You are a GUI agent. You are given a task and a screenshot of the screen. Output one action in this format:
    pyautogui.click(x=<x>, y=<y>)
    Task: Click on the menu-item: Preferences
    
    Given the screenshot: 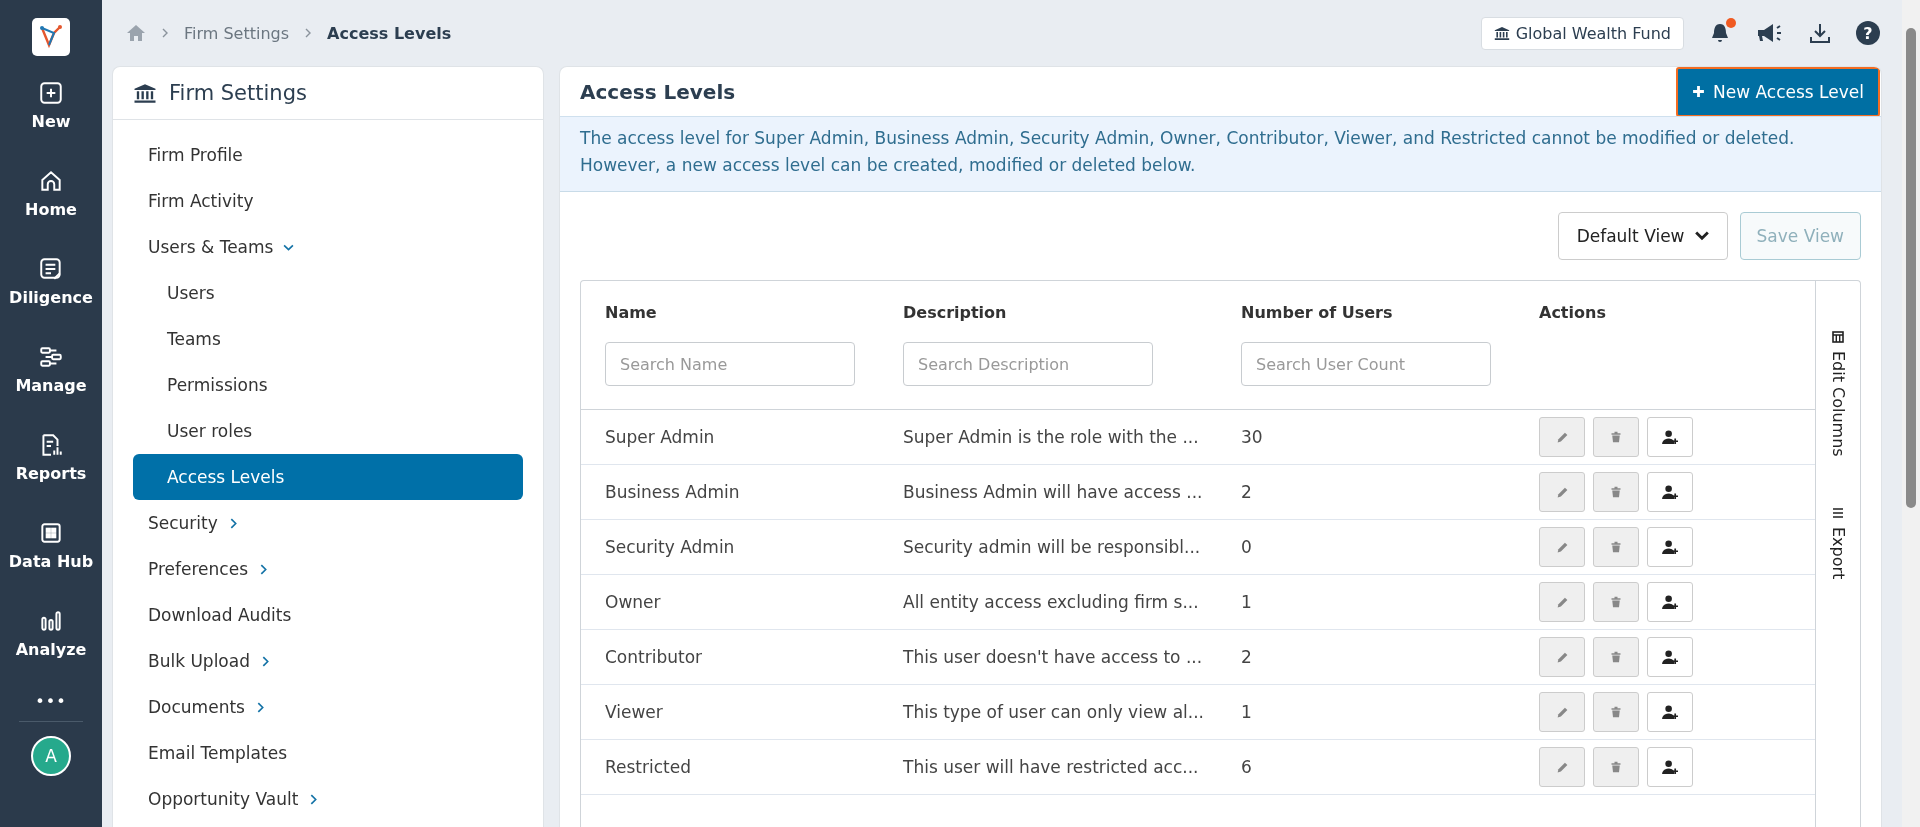 What is the action you would take?
    pyautogui.click(x=328, y=569)
    